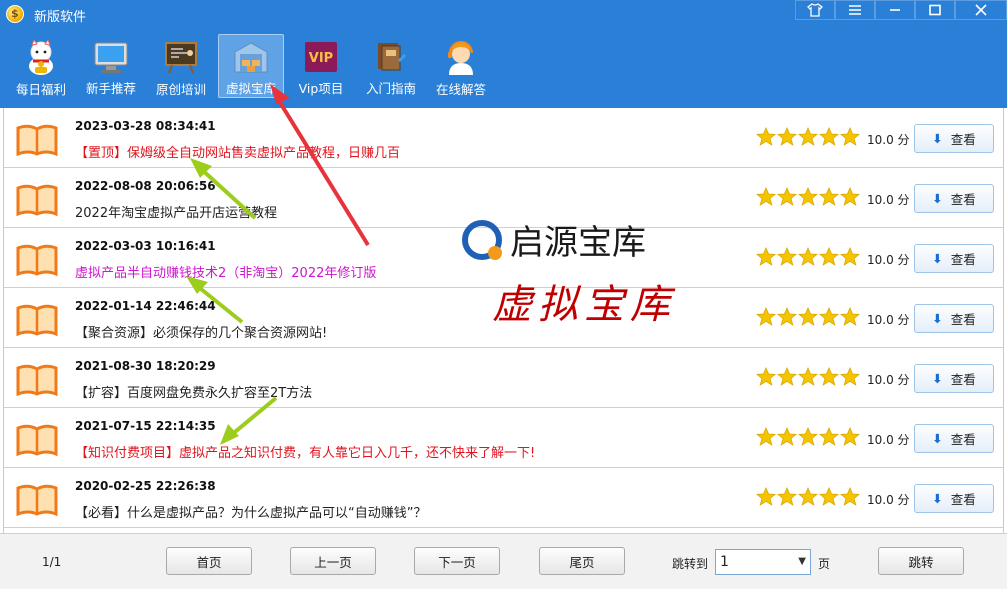 This screenshot has width=1007, height=589. What do you see at coordinates (193, 391) in the screenshot?
I see `item-title: 【扩容】百度网盘免费永久扩容至2T方法` at bounding box center [193, 391].